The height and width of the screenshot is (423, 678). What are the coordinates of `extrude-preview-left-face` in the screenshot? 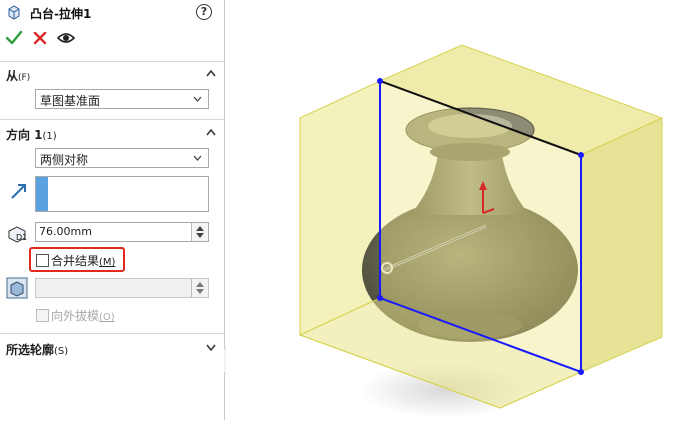 It's located at (340, 208).